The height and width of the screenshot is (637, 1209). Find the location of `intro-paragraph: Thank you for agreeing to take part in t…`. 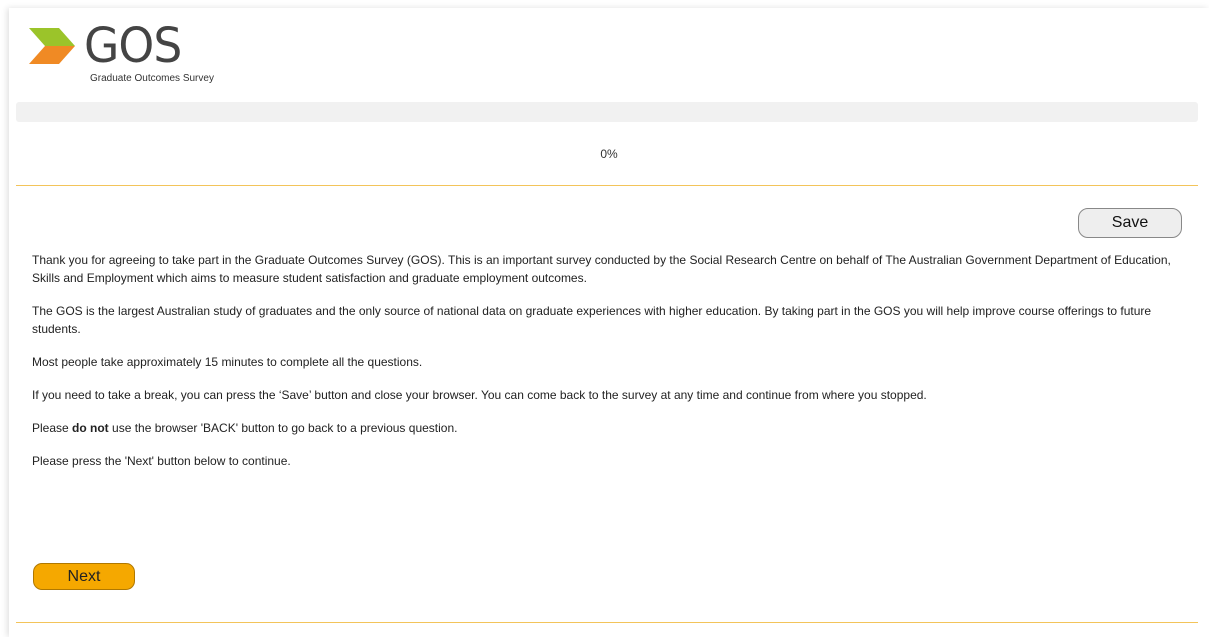

intro-paragraph: Thank you for agreeing to take part in t… is located at coordinates (601, 269).